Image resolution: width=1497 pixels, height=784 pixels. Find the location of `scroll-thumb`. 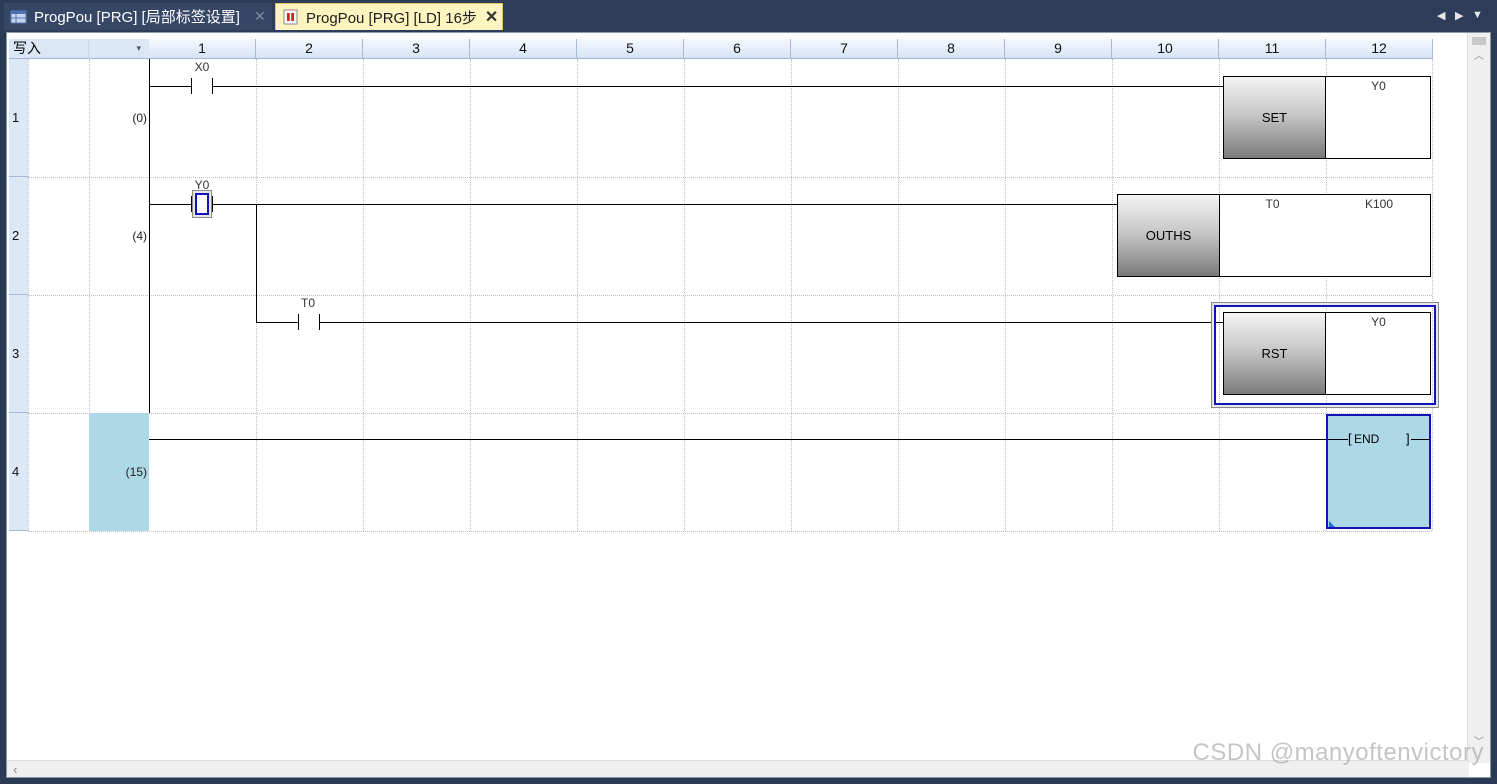

scroll-thumb is located at coordinates (1479, 41).